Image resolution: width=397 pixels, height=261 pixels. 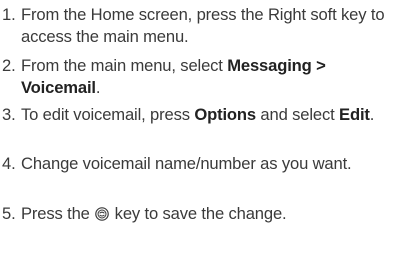 I want to click on step-5: 5. Press the key to save the change., so click(x=195, y=214).